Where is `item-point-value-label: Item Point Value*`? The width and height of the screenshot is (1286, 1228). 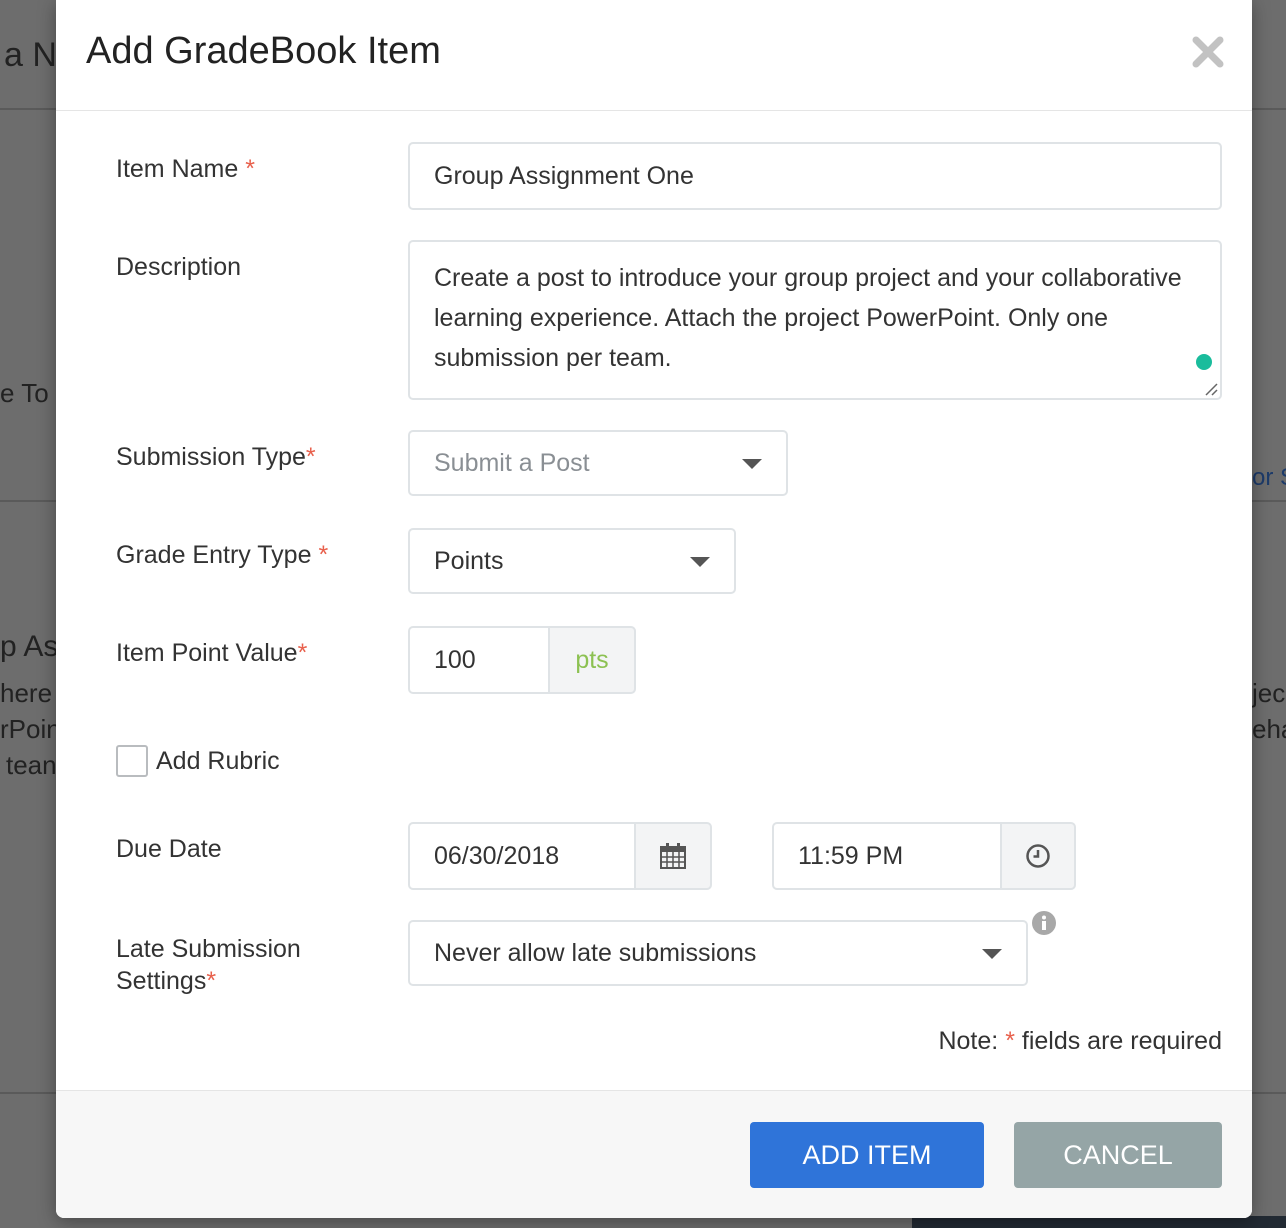
item-point-value-label: Item Point Value* is located at coordinates (212, 653).